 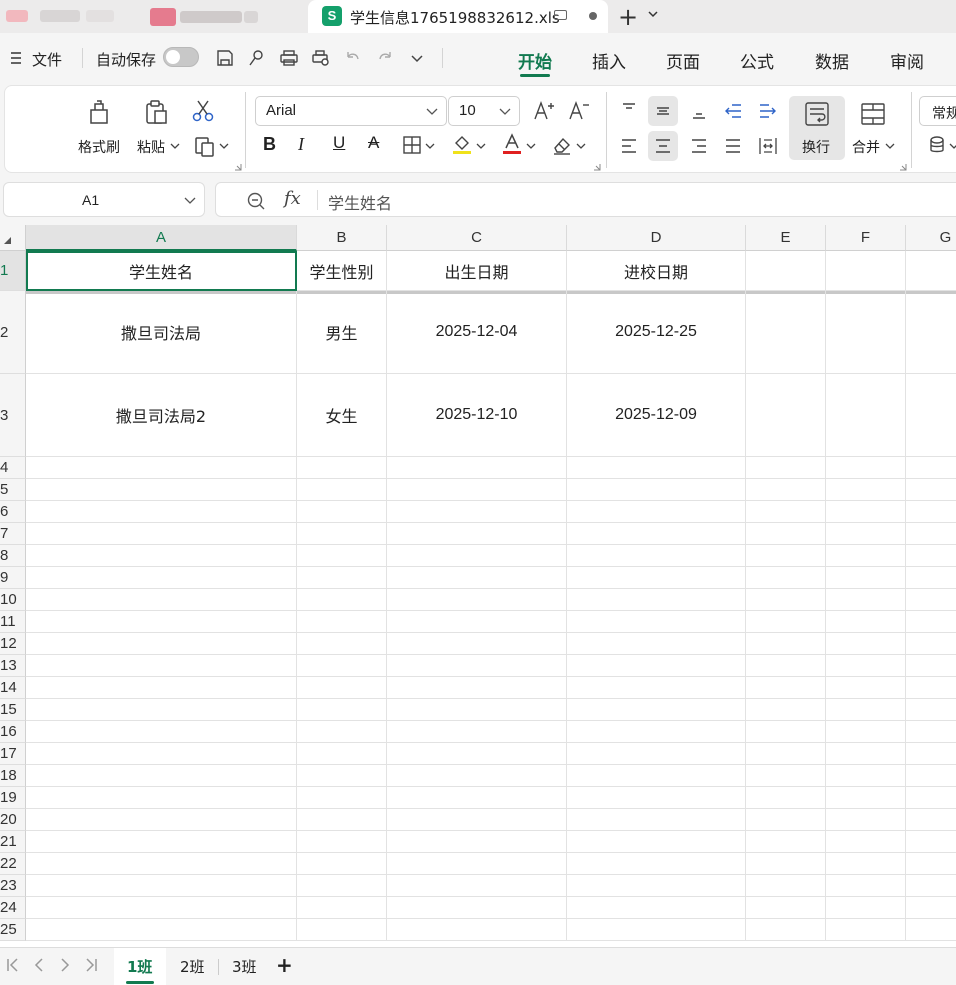 What do you see at coordinates (342, 798) in the screenshot?
I see `cell-b19` at bounding box center [342, 798].